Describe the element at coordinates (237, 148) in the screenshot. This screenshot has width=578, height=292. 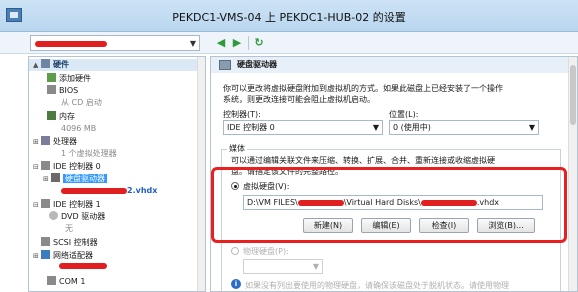
I see `media-label: 媒体` at that location.